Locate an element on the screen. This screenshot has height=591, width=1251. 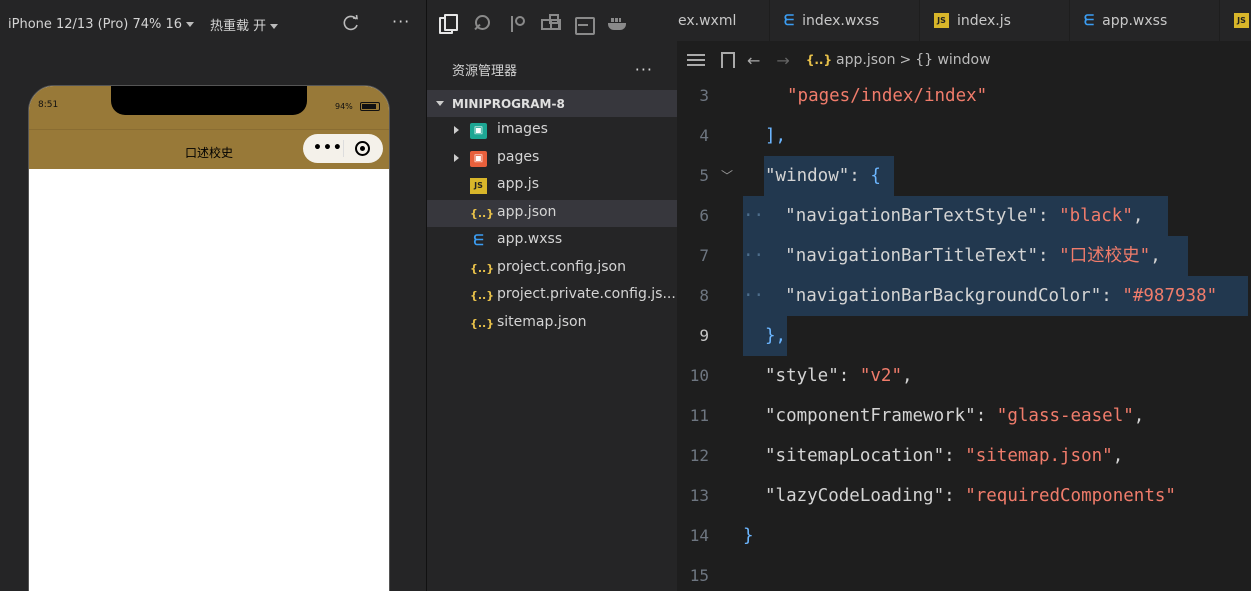
tree-item-project-config: {..} project.config.json is located at coordinates (552, 269).